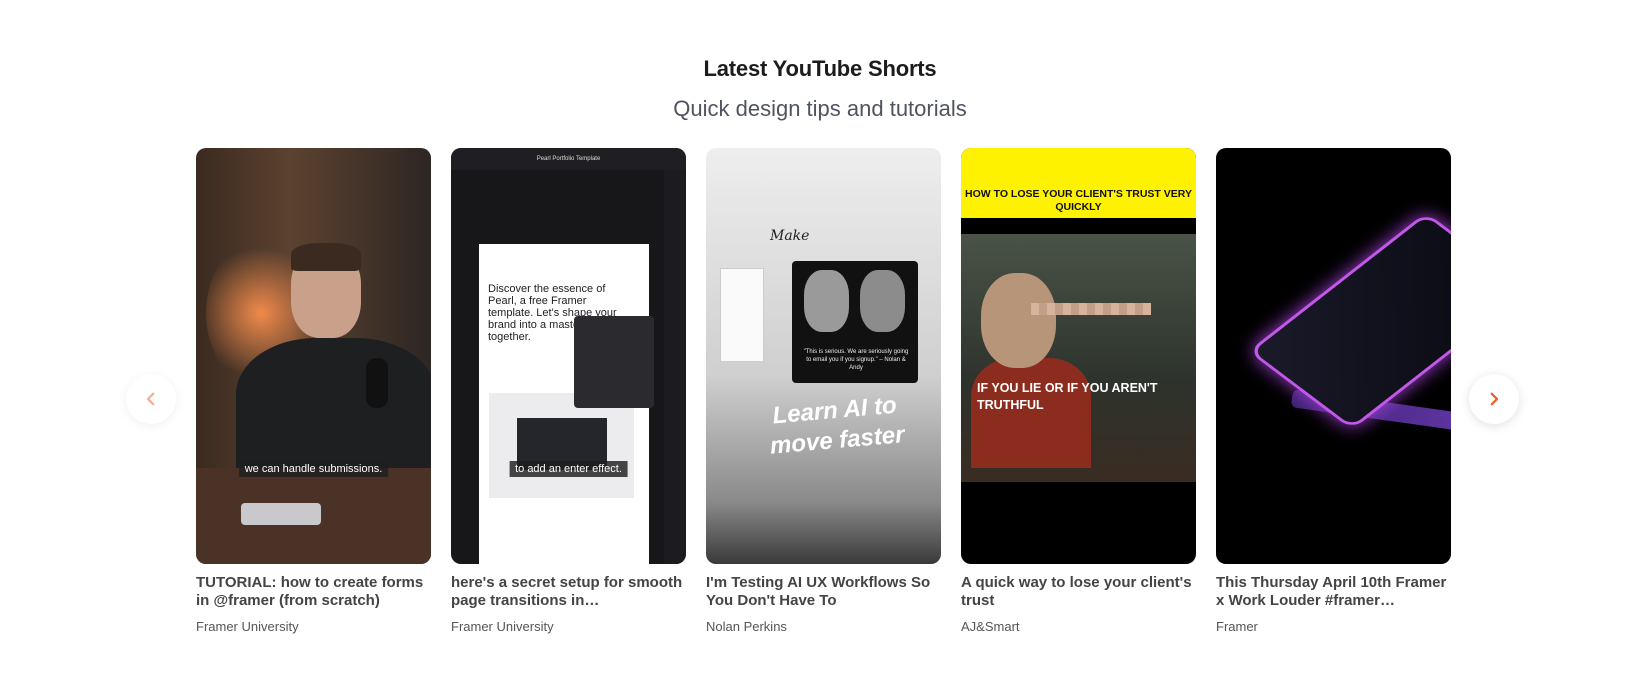  What do you see at coordinates (820, 108) in the screenshot?
I see `section-subheading: Quick design tips and tutorials` at bounding box center [820, 108].